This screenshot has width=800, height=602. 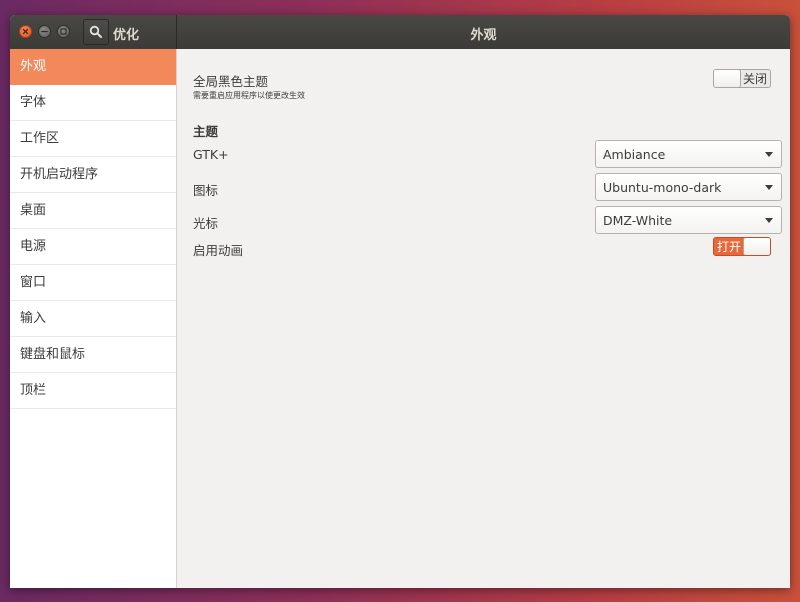 I want to click on header-bar: 优化 外观, so click(x=400, y=32).